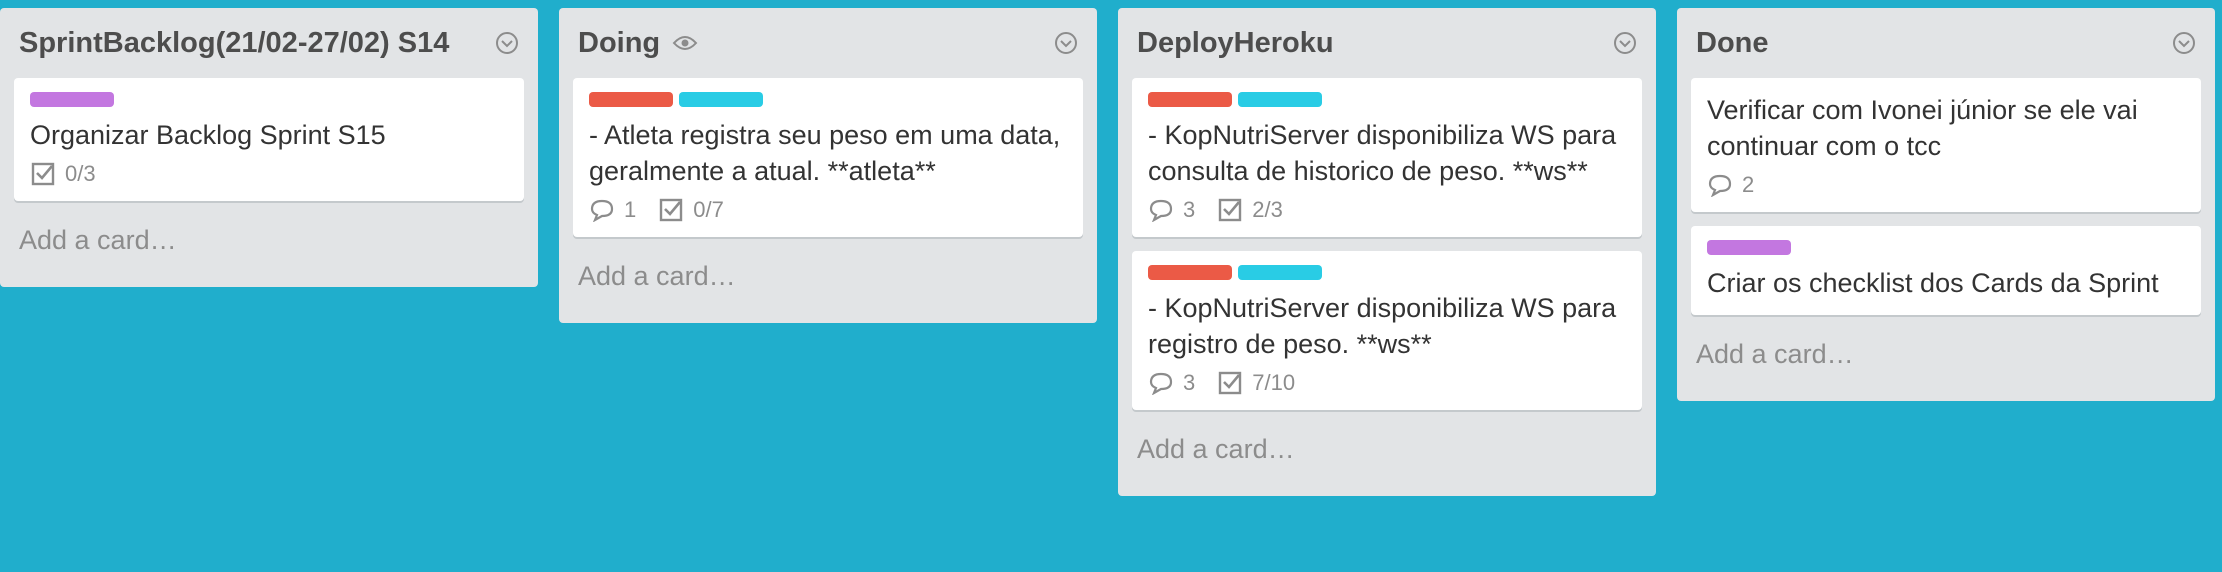 This screenshot has width=2222, height=572. I want to click on checklist-badge: 0/7, so click(691, 210).